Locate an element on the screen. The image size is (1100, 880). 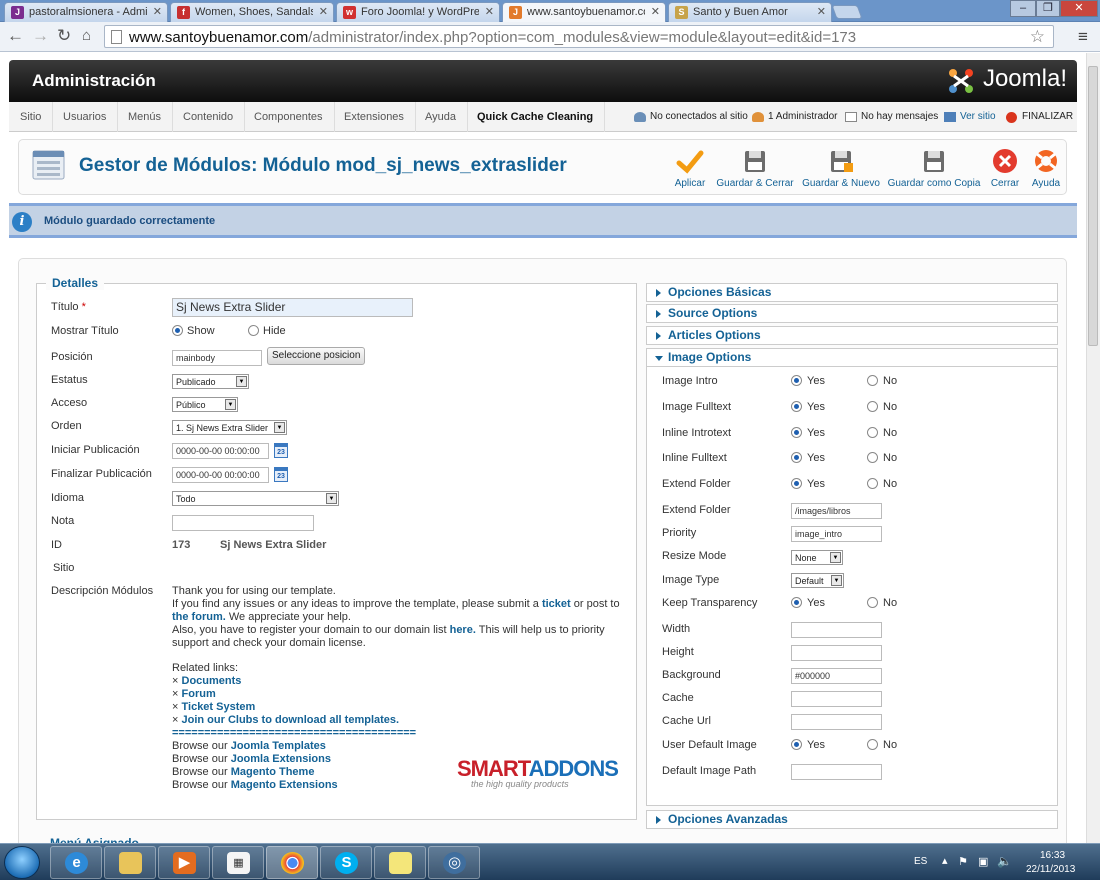
minimize-icon: – is located at coordinates (1023, 8).